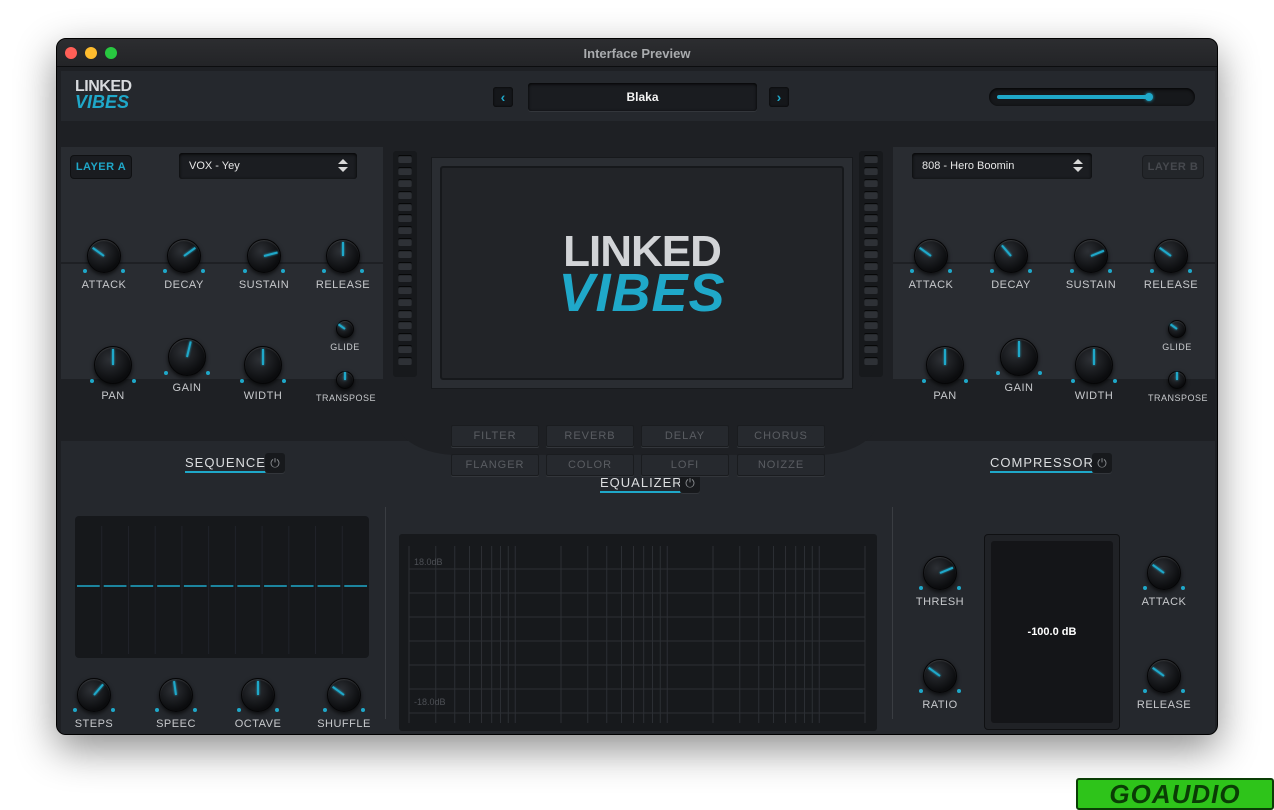  I want to click on compressor-ratio-max-dot, so click(958, 690).